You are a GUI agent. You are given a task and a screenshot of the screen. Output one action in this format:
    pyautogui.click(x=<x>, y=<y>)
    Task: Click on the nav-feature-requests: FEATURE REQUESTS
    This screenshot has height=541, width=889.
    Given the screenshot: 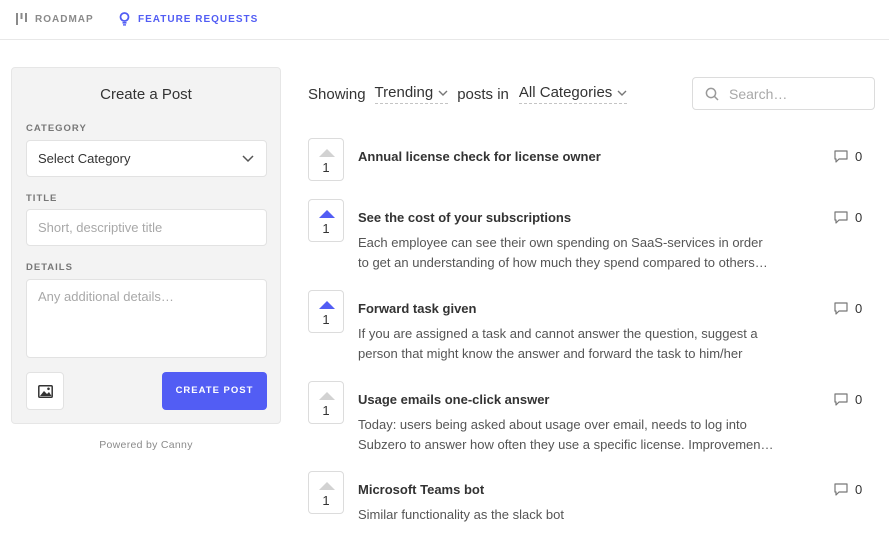 What is the action you would take?
    pyautogui.click(x=188, y=19)
    